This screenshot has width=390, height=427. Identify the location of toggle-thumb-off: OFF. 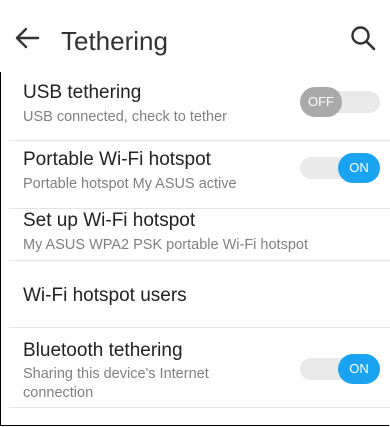
(321, 102).